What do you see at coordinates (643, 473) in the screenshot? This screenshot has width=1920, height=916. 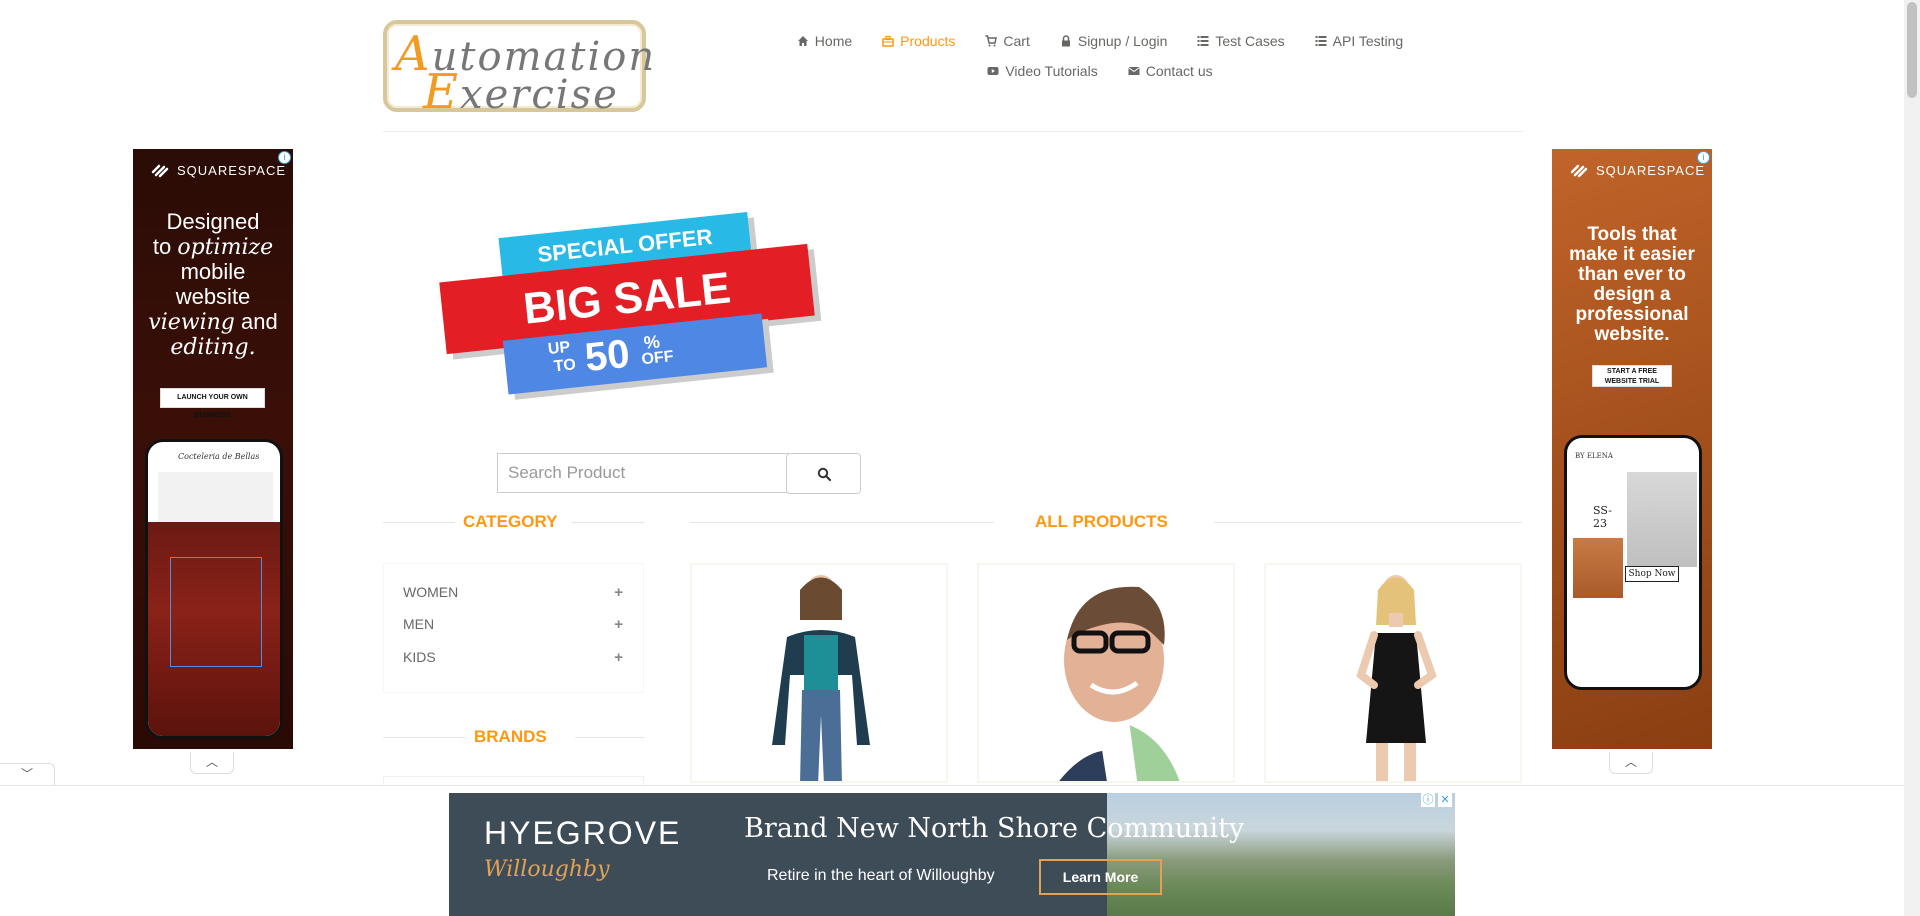 I see `search-input: Search Product` at bounding box center [643, 473].